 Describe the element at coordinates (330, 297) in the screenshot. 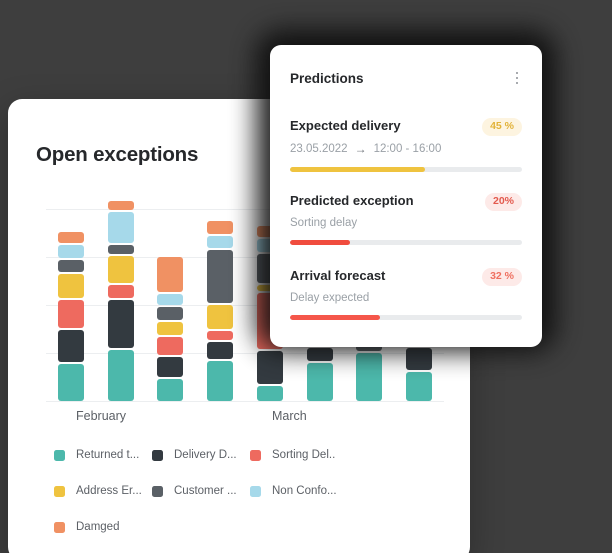

I see `prediction-sub-left: Delay expected` at that location.